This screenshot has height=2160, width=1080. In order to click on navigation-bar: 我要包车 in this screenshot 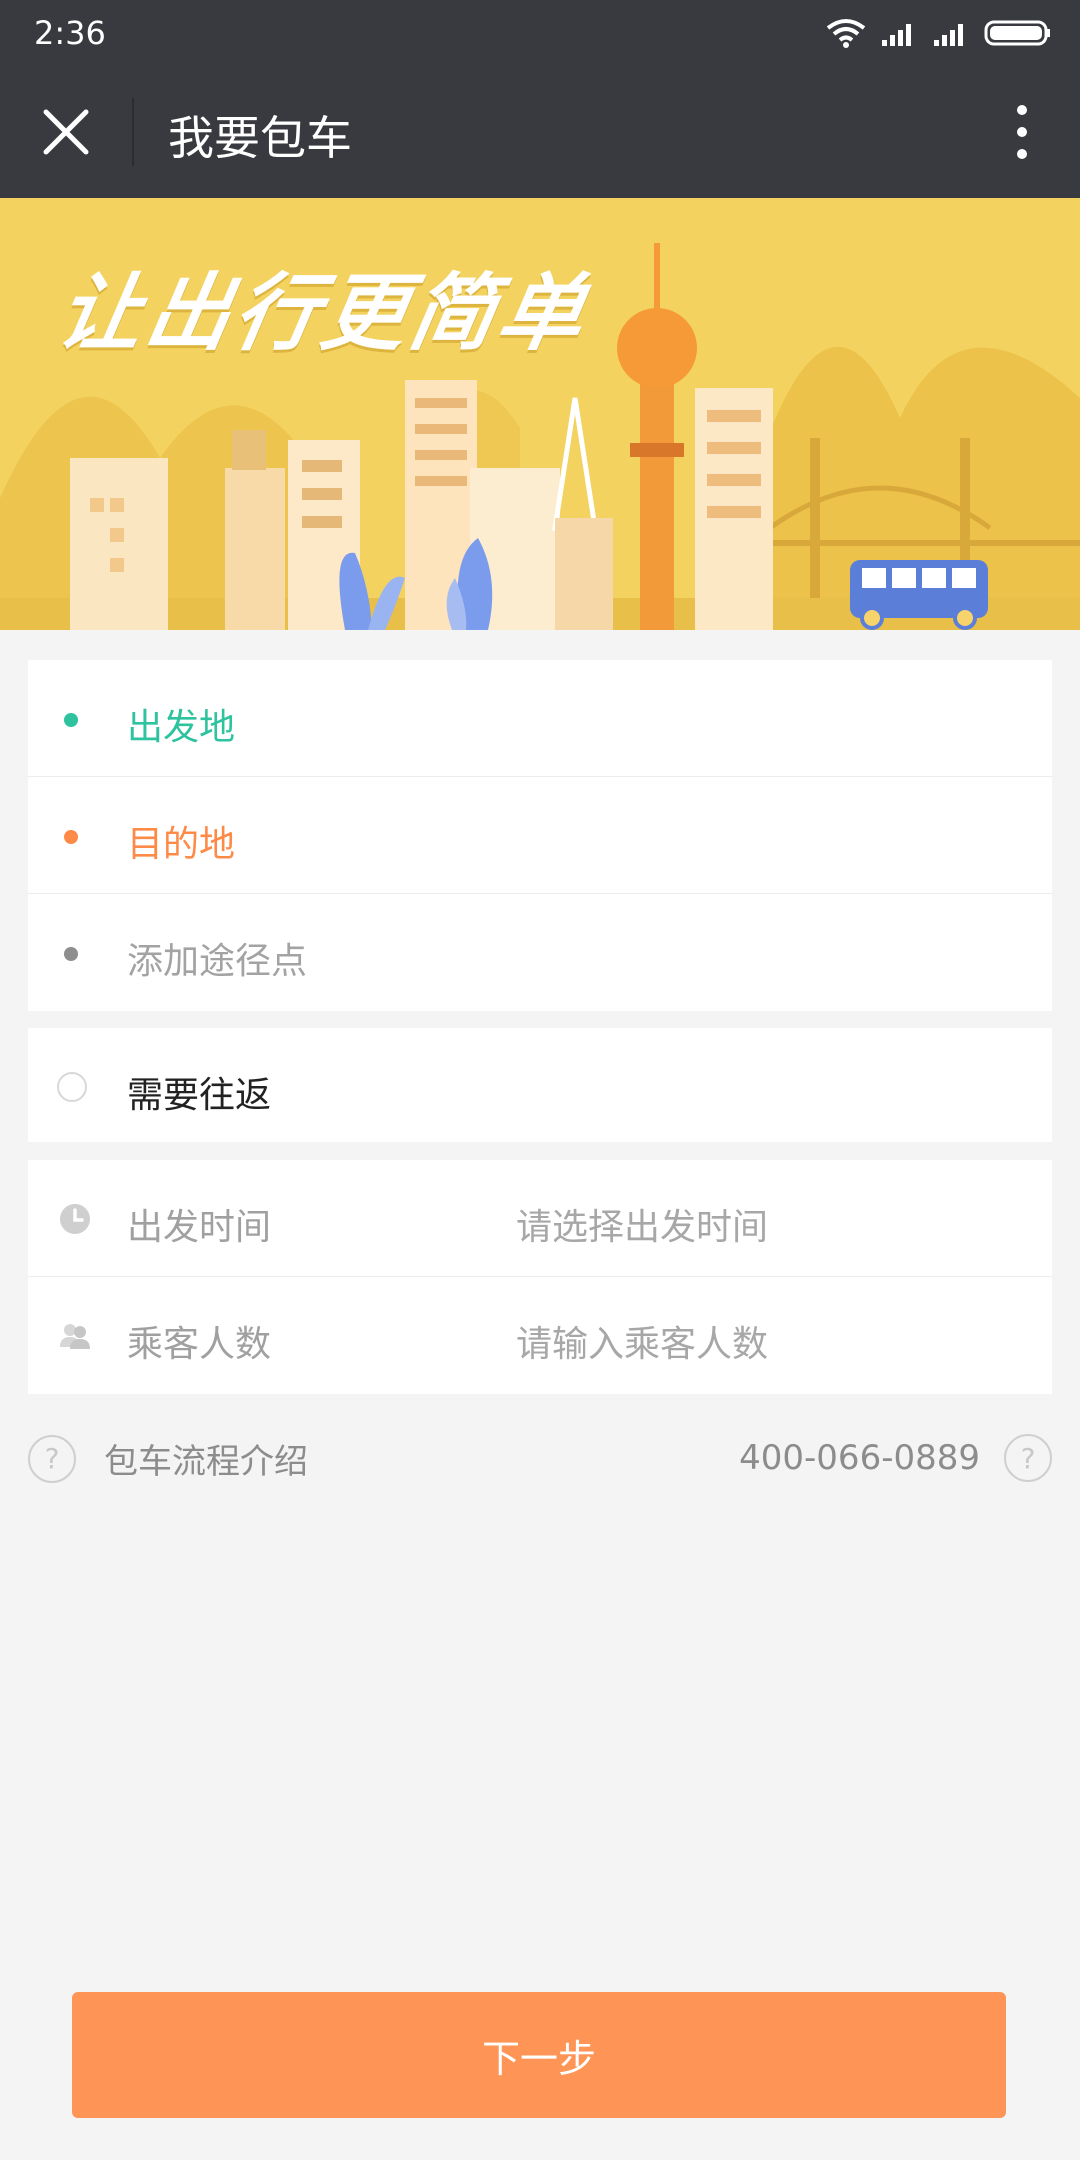, I will do `click(540, 132)`.